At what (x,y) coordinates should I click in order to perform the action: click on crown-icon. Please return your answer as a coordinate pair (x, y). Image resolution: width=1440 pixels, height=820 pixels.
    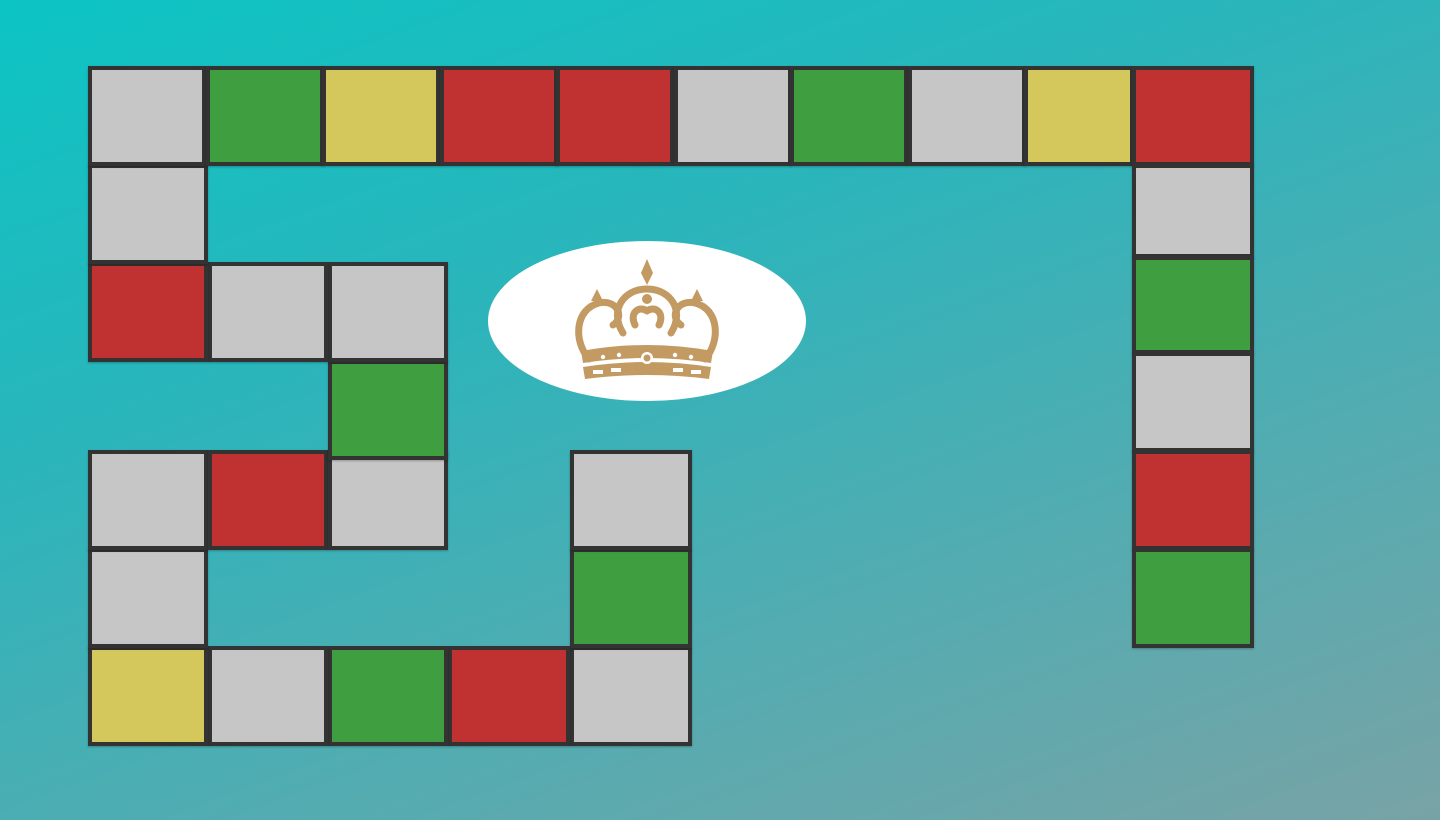
    Looking at the image, I should click on (647, 319).